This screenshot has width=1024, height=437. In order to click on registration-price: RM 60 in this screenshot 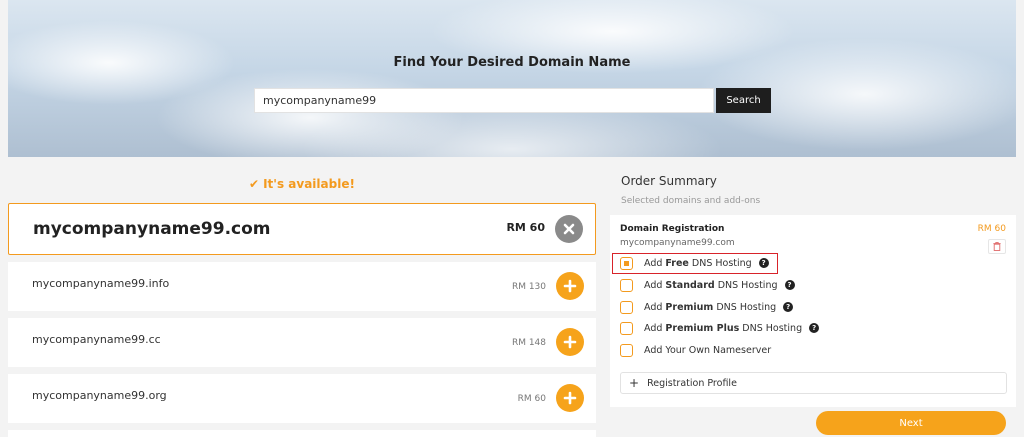, I will do `click(991, 229)`.